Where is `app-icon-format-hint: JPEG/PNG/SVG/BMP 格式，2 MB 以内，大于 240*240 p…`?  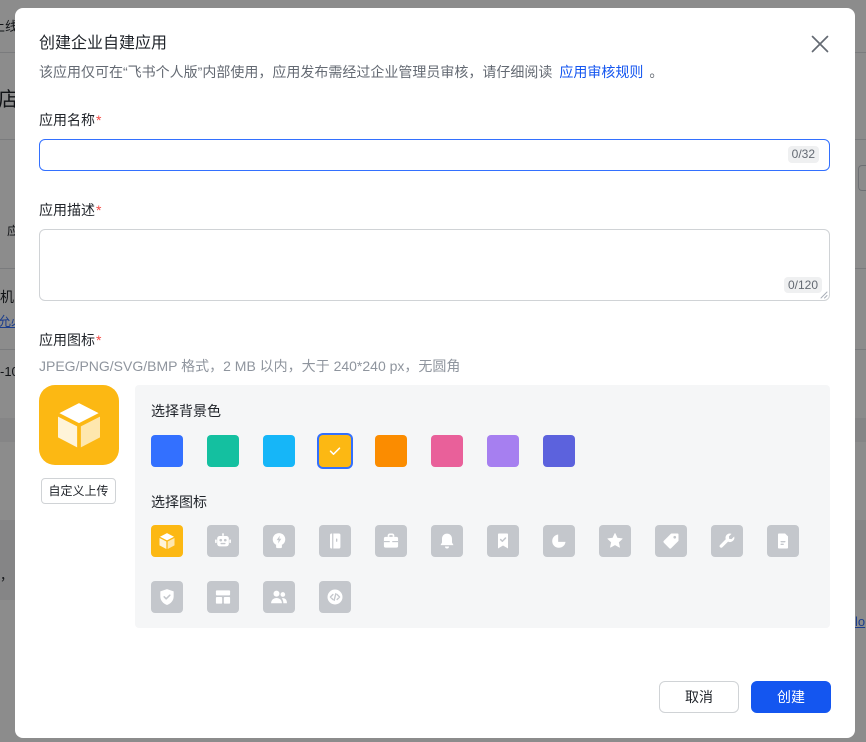 app-icon-format-hint: JPEG/PNG/SVG/BMP 格式，2 MB 以内，大于 240*240 p… is located at coordinates (250, 366).